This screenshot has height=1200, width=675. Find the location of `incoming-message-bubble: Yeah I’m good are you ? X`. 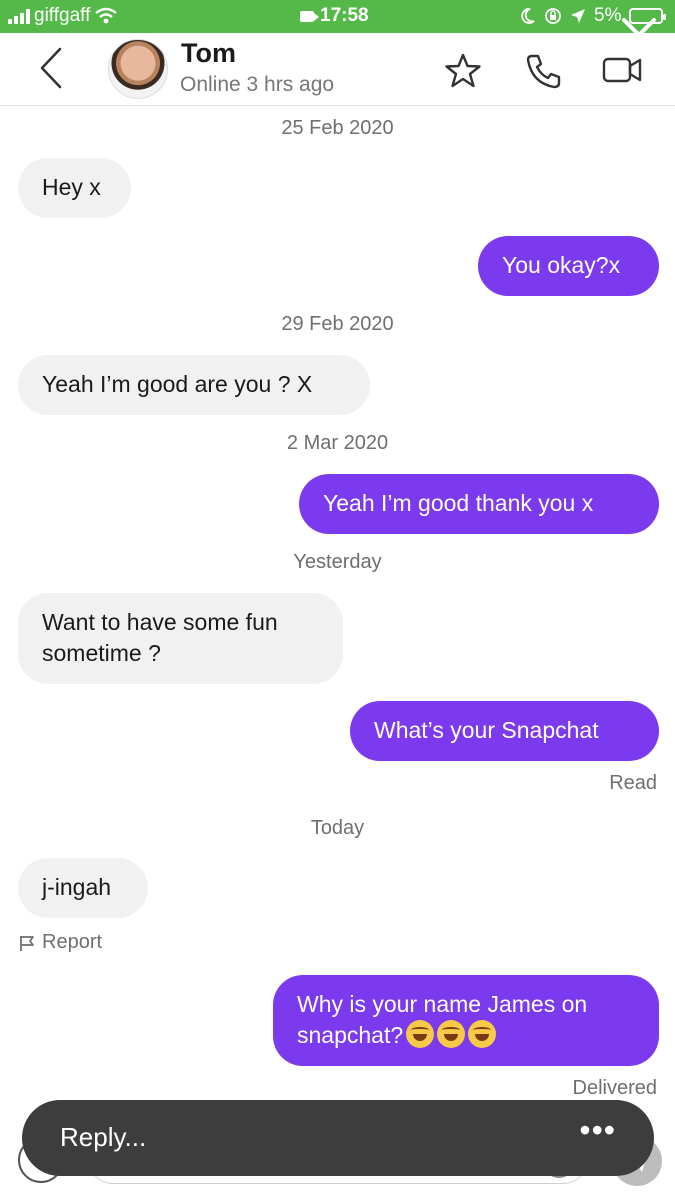

incoming-message-bubble: Yeah I’m good are you ? X is located at coordinates (194, 385).